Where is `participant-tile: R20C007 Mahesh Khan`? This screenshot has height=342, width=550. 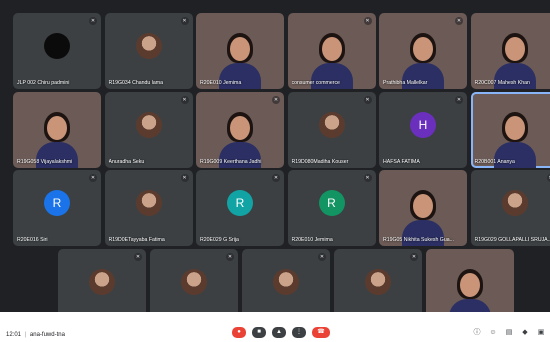 participant-tile: R20C007 Mahesh Khan is located at coordinates (510, 51).